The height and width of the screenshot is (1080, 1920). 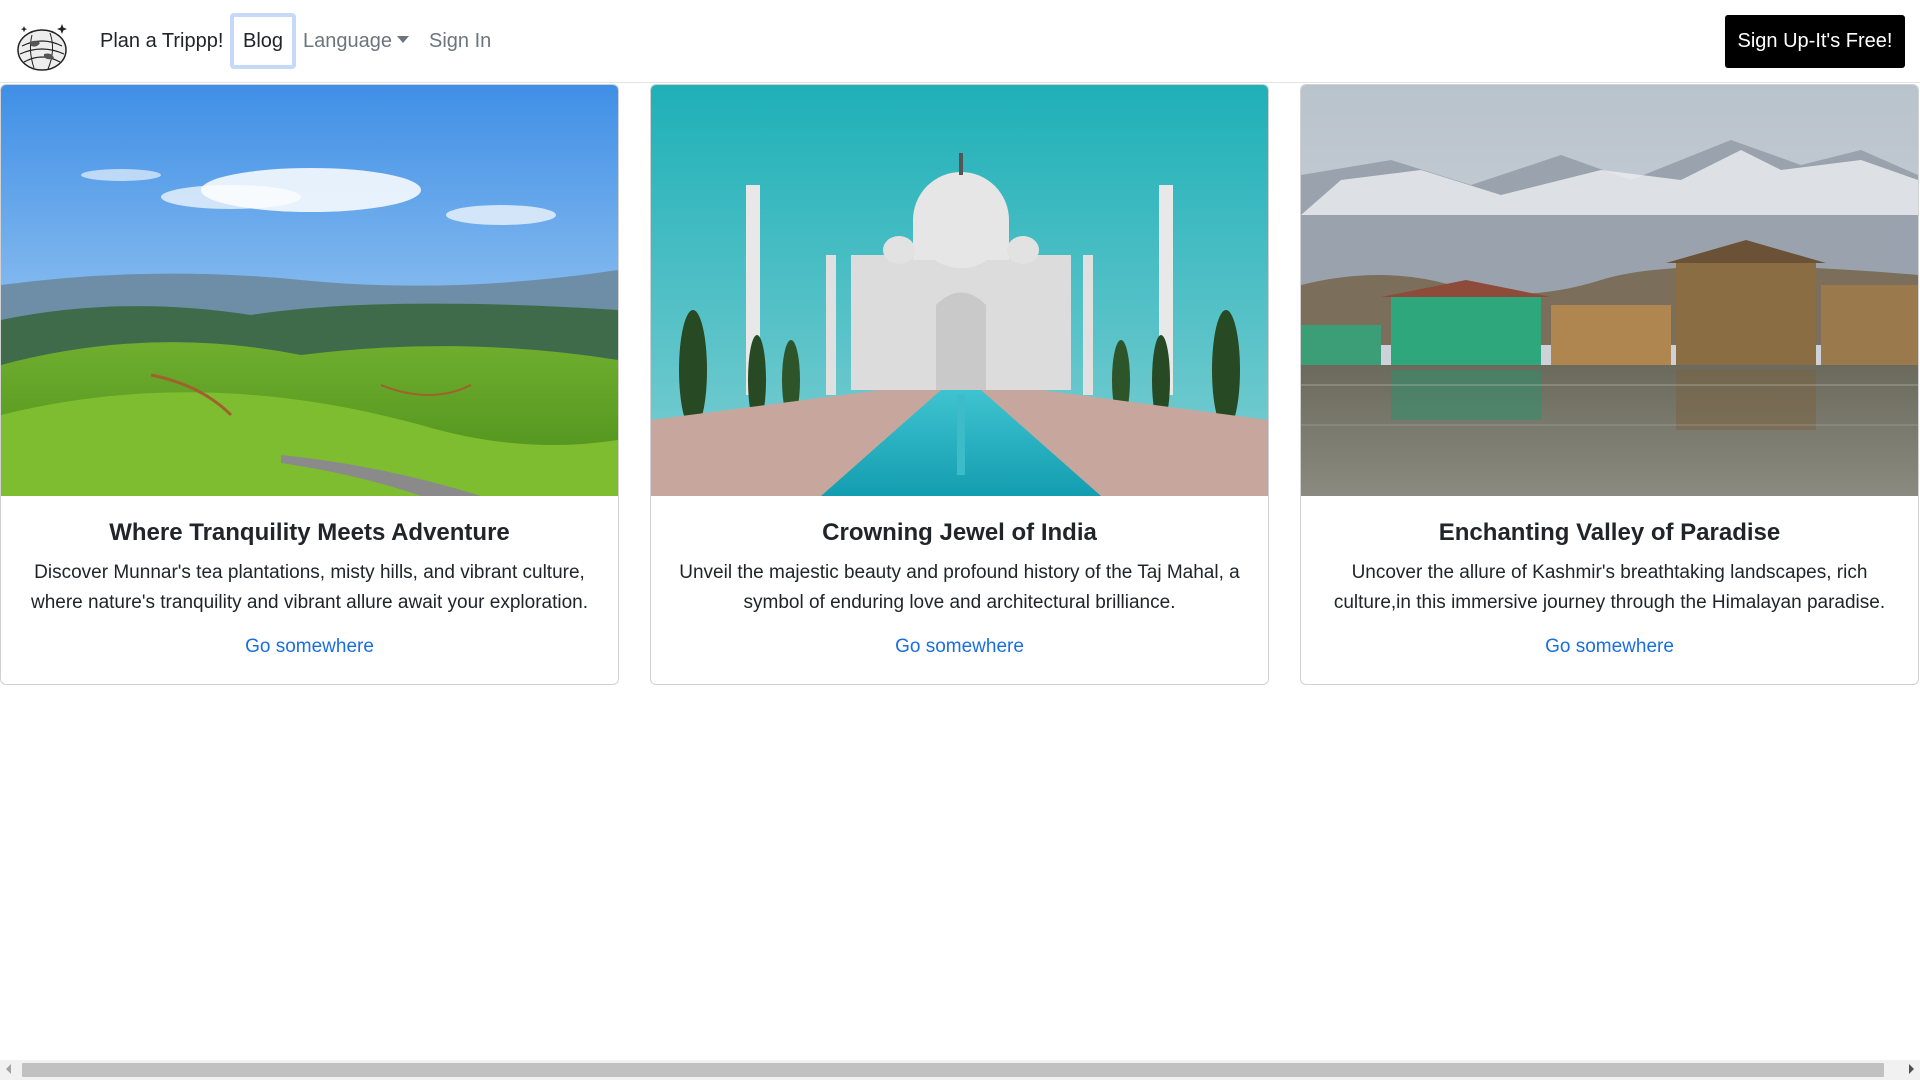 What do you see at coordinates (43, 47) in the screenshot?
I see `globe-logo-icon` at bounding box center [43, 47].